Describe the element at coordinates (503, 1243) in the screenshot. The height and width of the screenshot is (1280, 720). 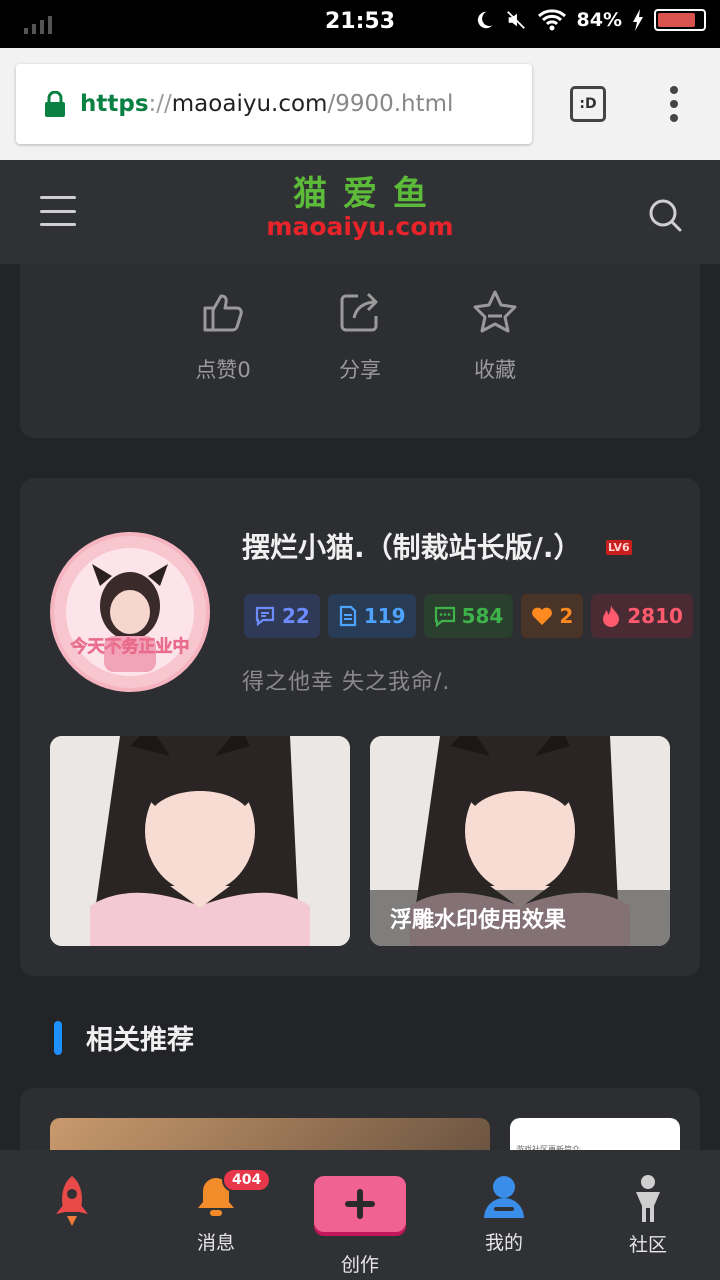
I see `nav-me-label: 我的` at that location.